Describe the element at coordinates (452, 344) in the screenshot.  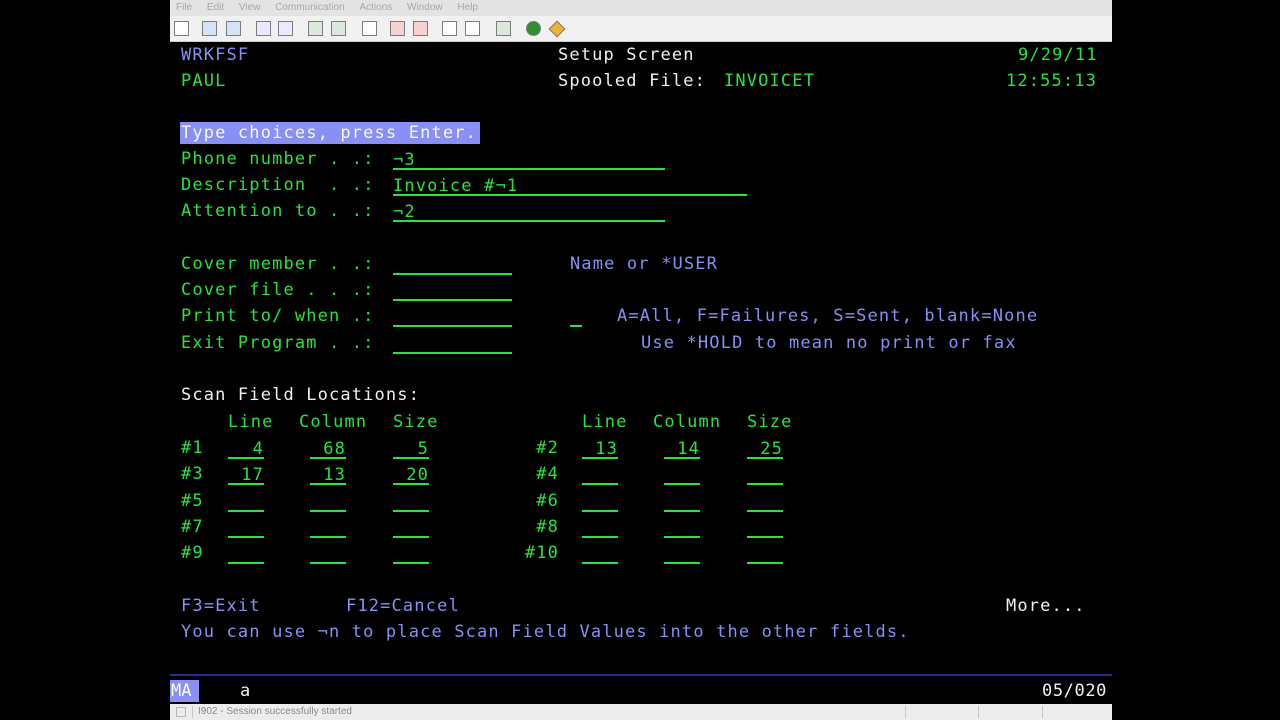
I see `exit-program-input` at that location.